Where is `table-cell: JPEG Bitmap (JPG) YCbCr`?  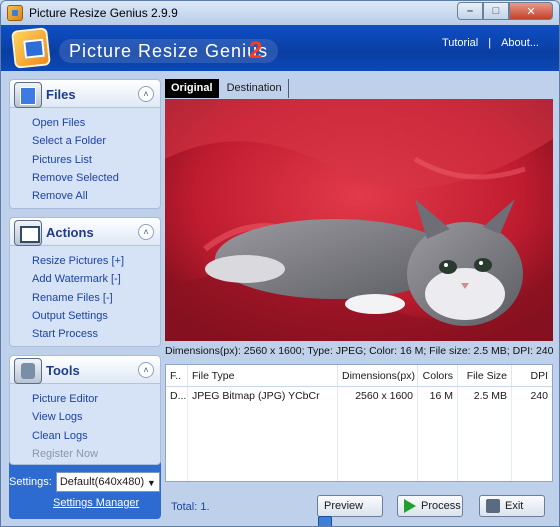
table-cell: JPEG Bitmap (JPG) YCbCr is located at coordinates (263, 396).